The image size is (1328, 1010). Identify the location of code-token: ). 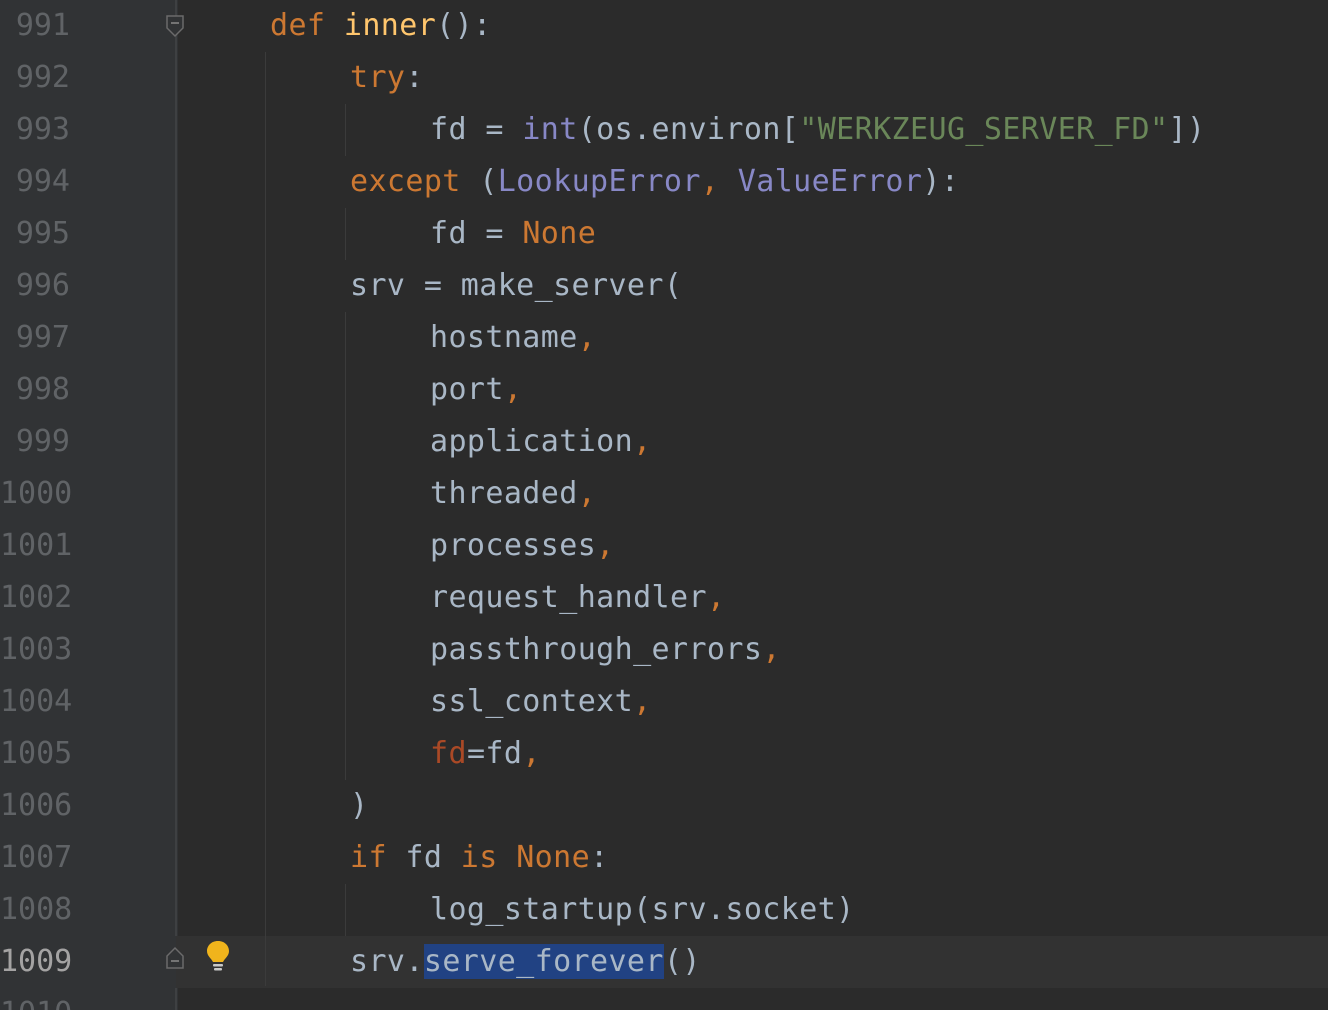
(359, 805).